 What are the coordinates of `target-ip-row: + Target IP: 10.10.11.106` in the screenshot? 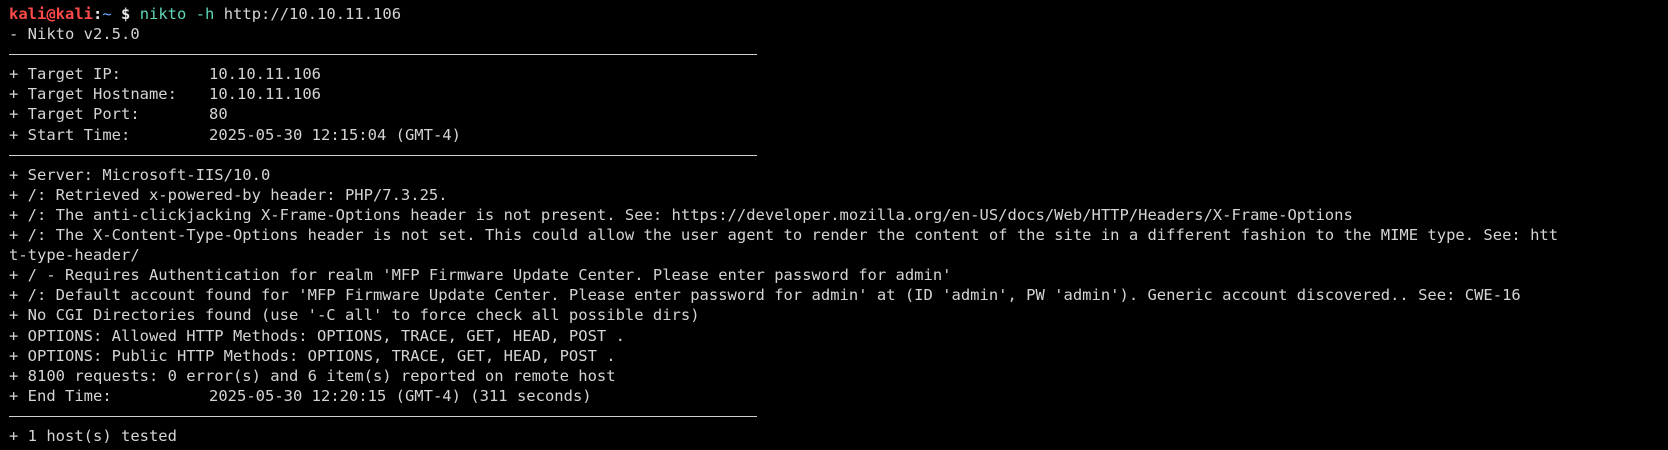 It's located at (838, 74).